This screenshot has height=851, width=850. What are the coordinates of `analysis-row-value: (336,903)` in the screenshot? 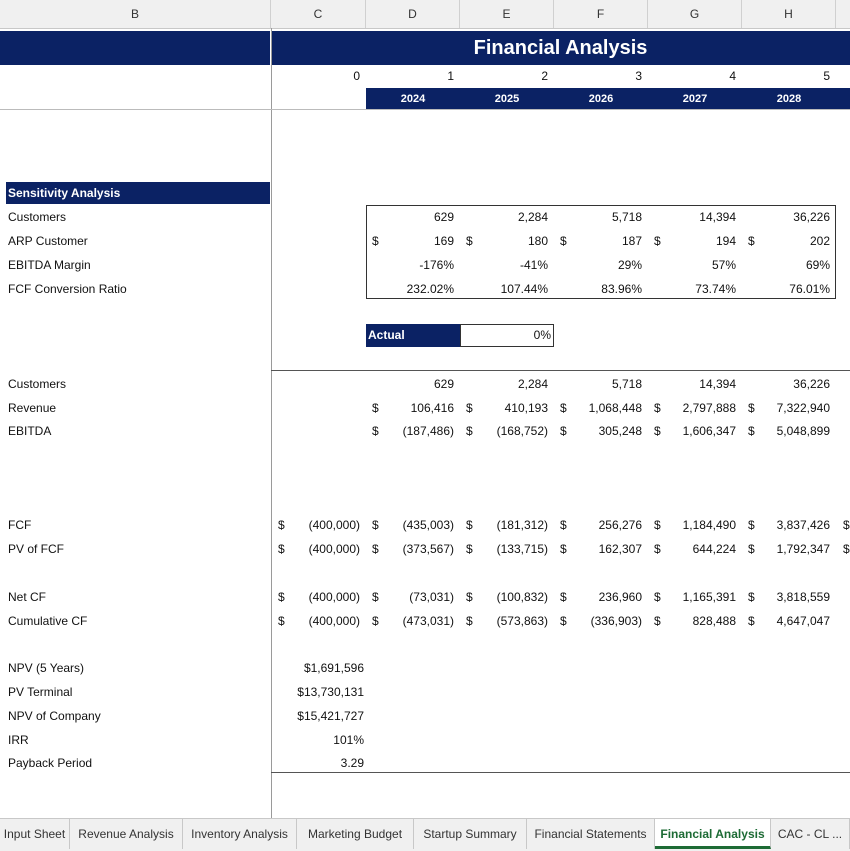 It's located at (600, 621).